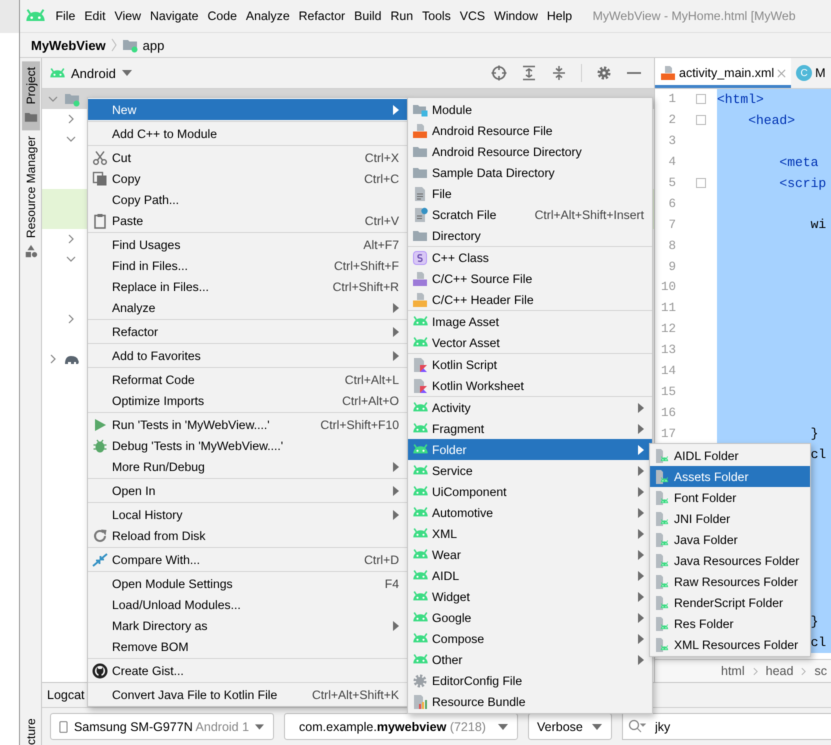 Image resolution: width=831 pixels, height=745 pixels. Describe the element at coordinates (671, 120) in the screenshot. I see `line-number: 2` at that location.